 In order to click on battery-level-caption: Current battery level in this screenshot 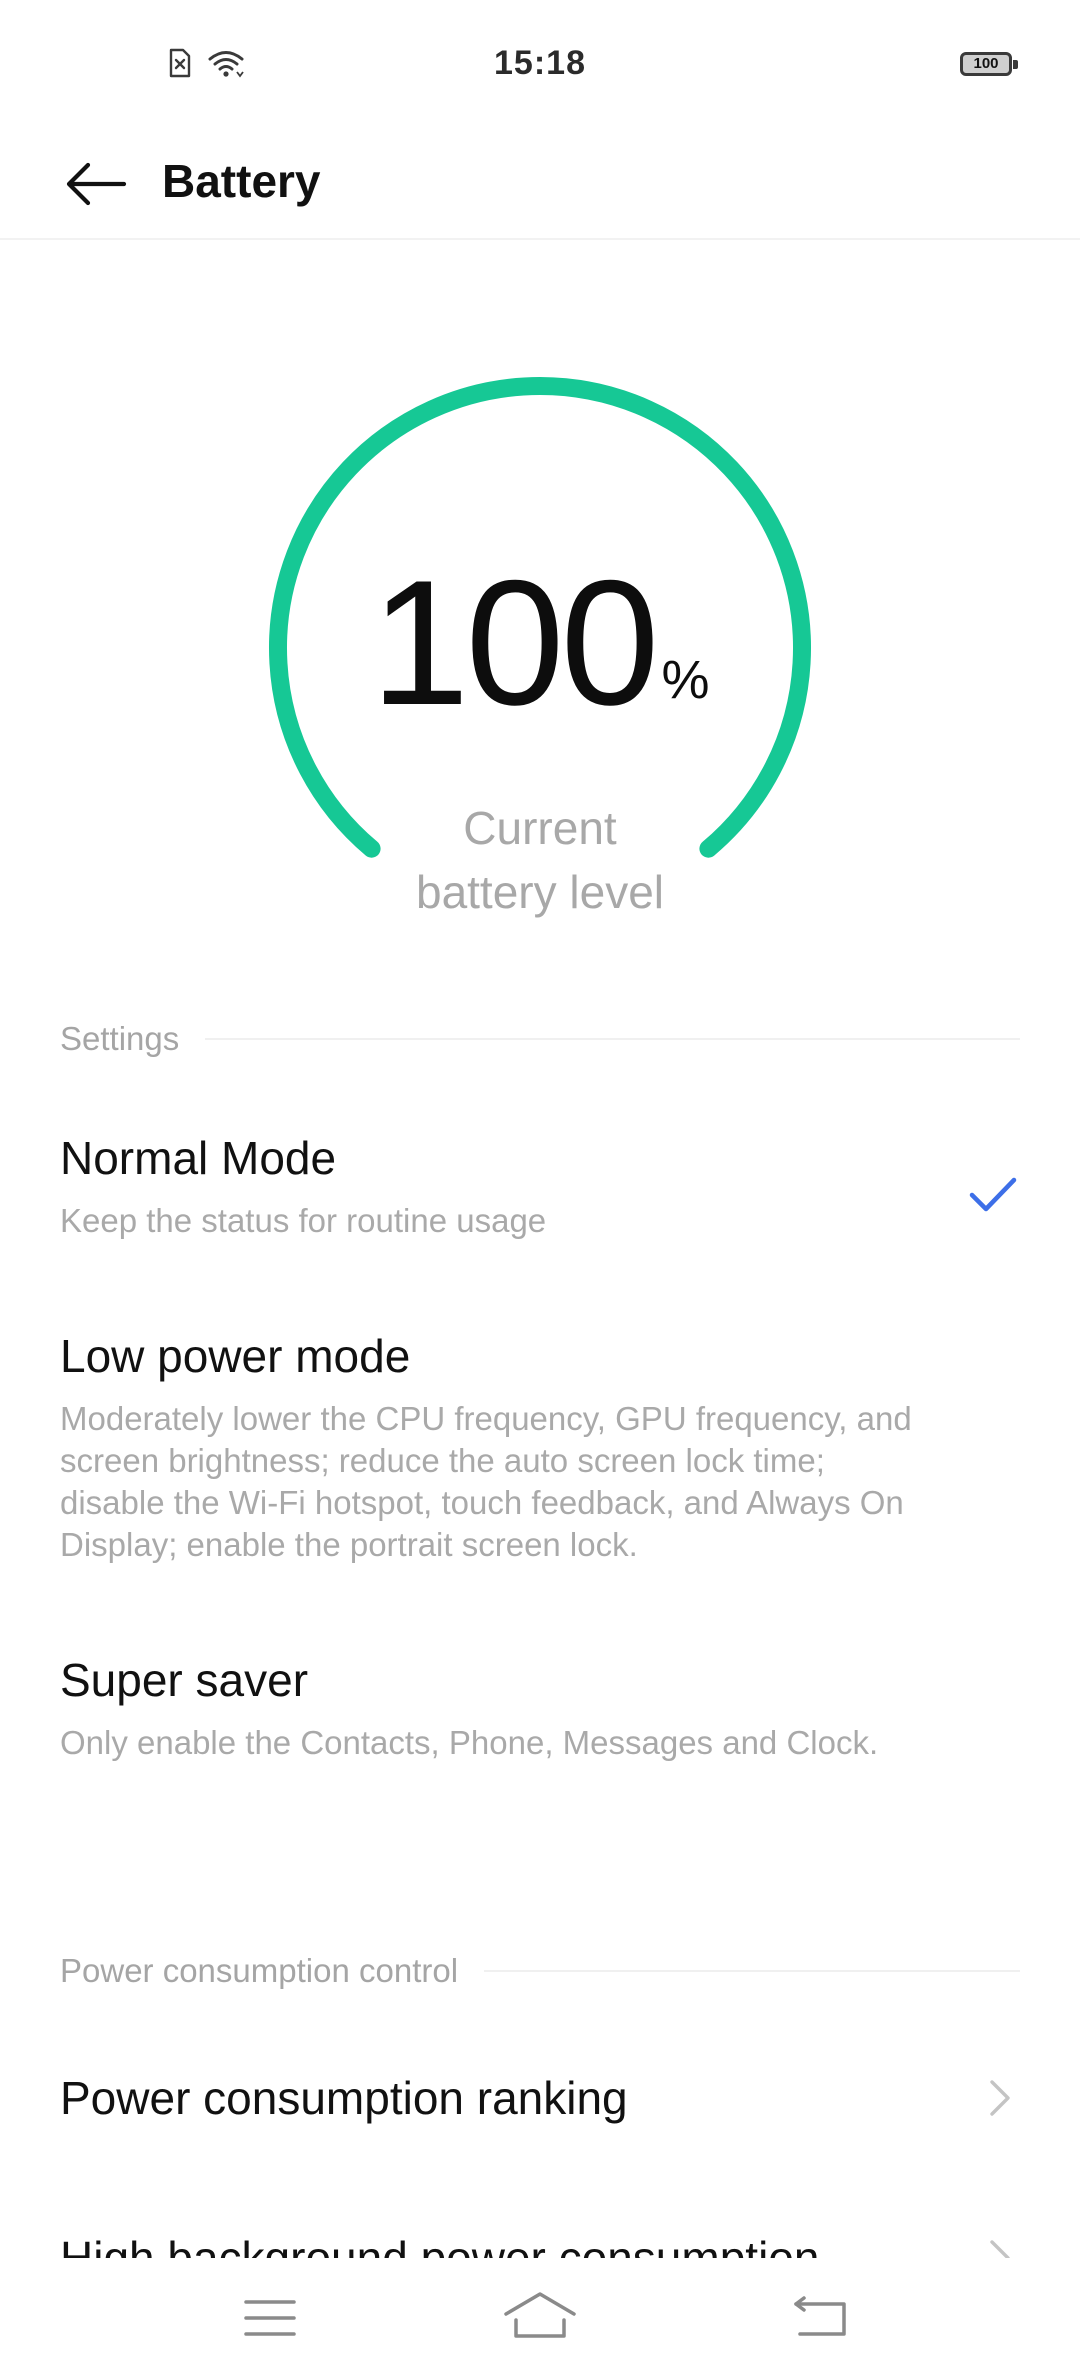, I will do `click(539, 860)`.